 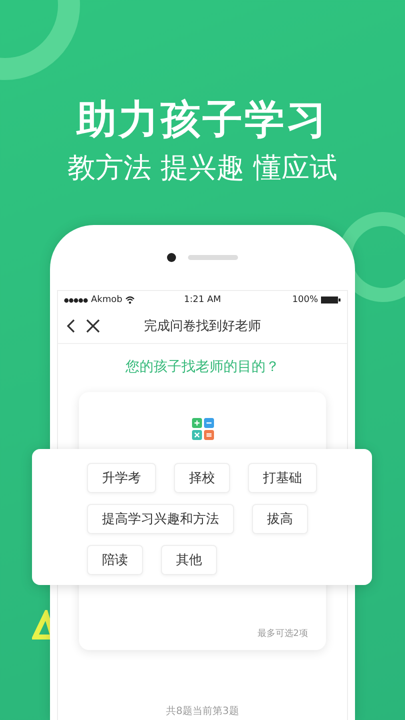 I want to click on battery-percent: 100%, so click(x=305, y=300).